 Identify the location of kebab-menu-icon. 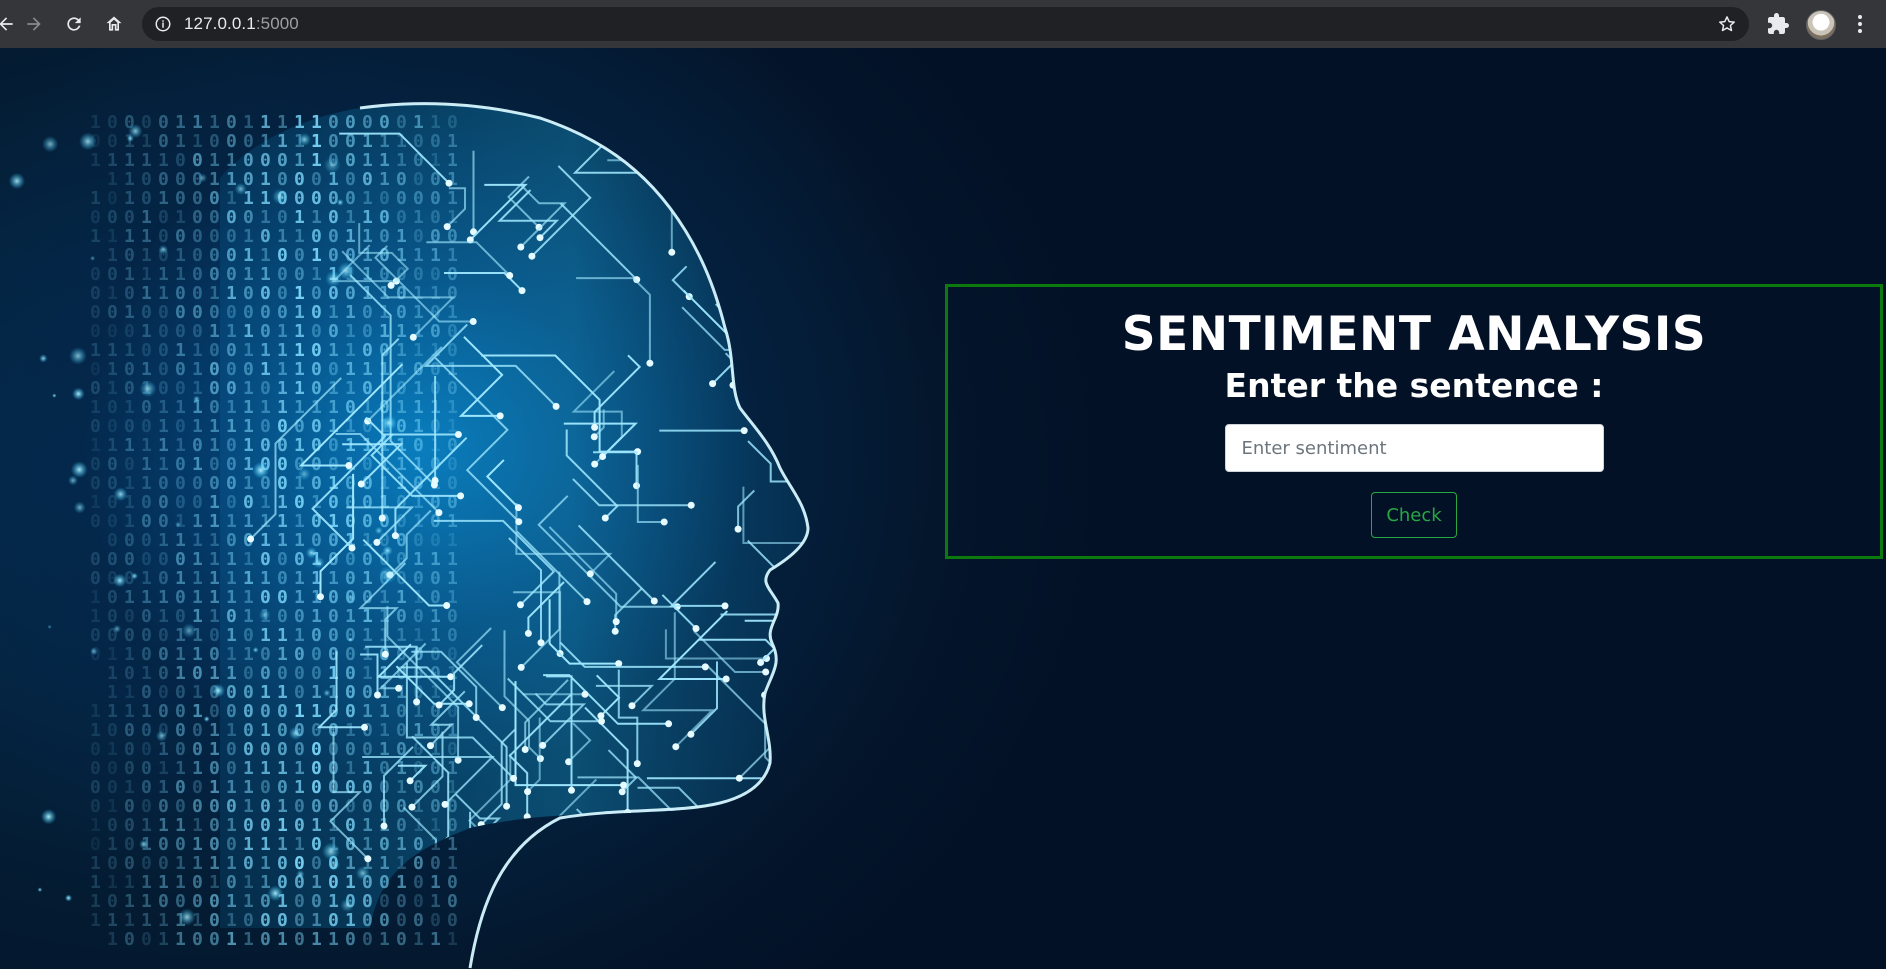
(1860, 24).